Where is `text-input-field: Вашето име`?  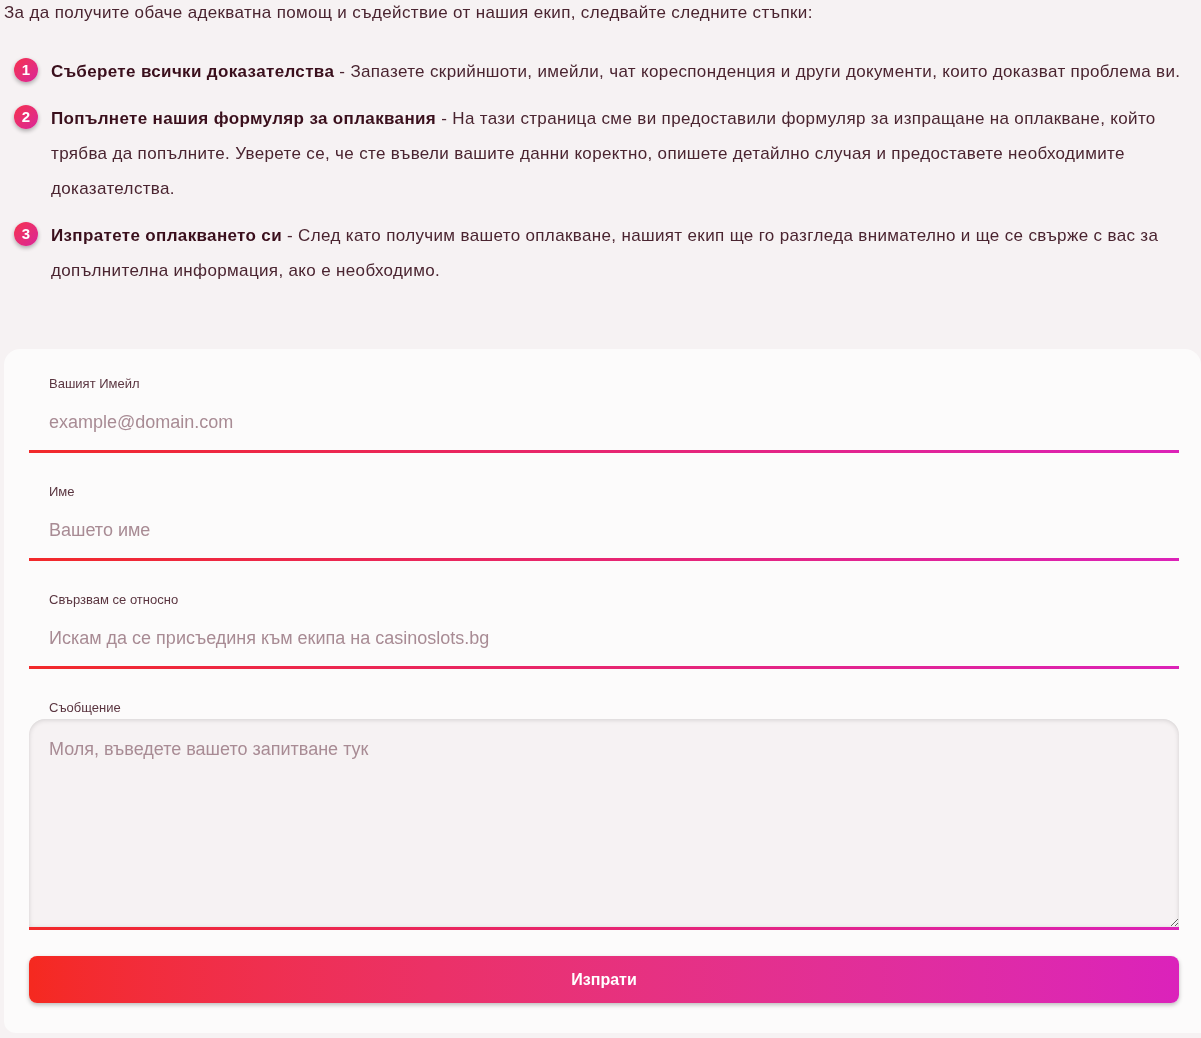
text-input-field: Вашето име is located at coordinates (604, 532).